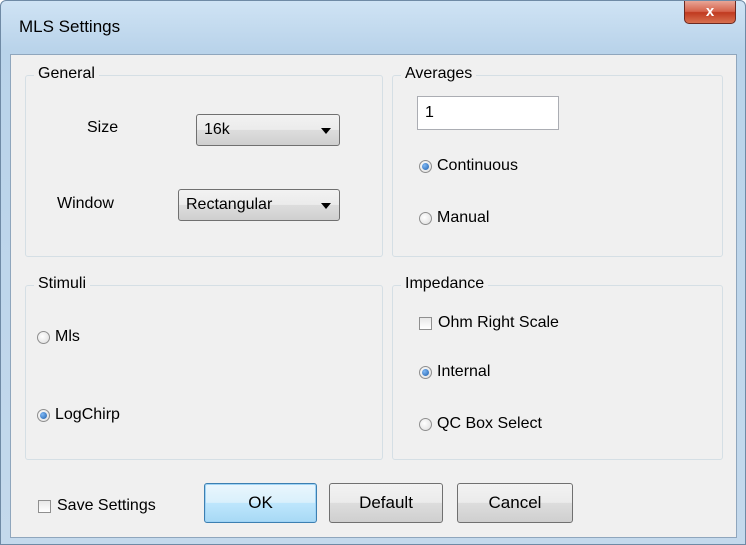 The width and height of the screenshot is (746, 545). I want to click on size-dropdown: 16k, so click(268, 130).